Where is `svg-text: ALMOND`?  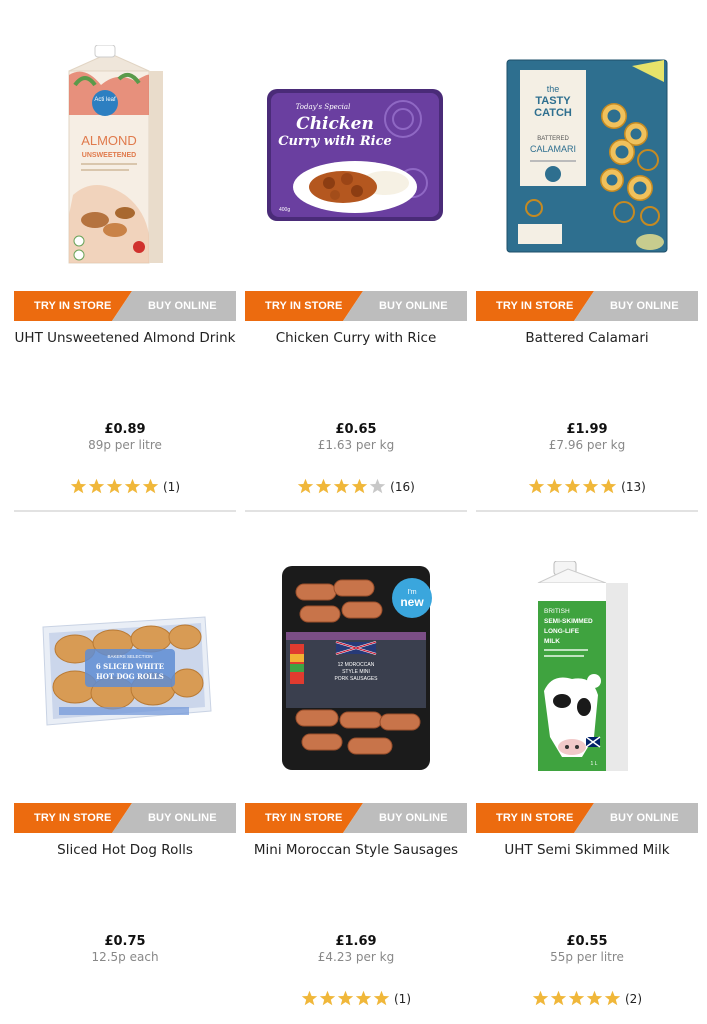 svg-text: ALMOND is located at coordinates (109, 140).